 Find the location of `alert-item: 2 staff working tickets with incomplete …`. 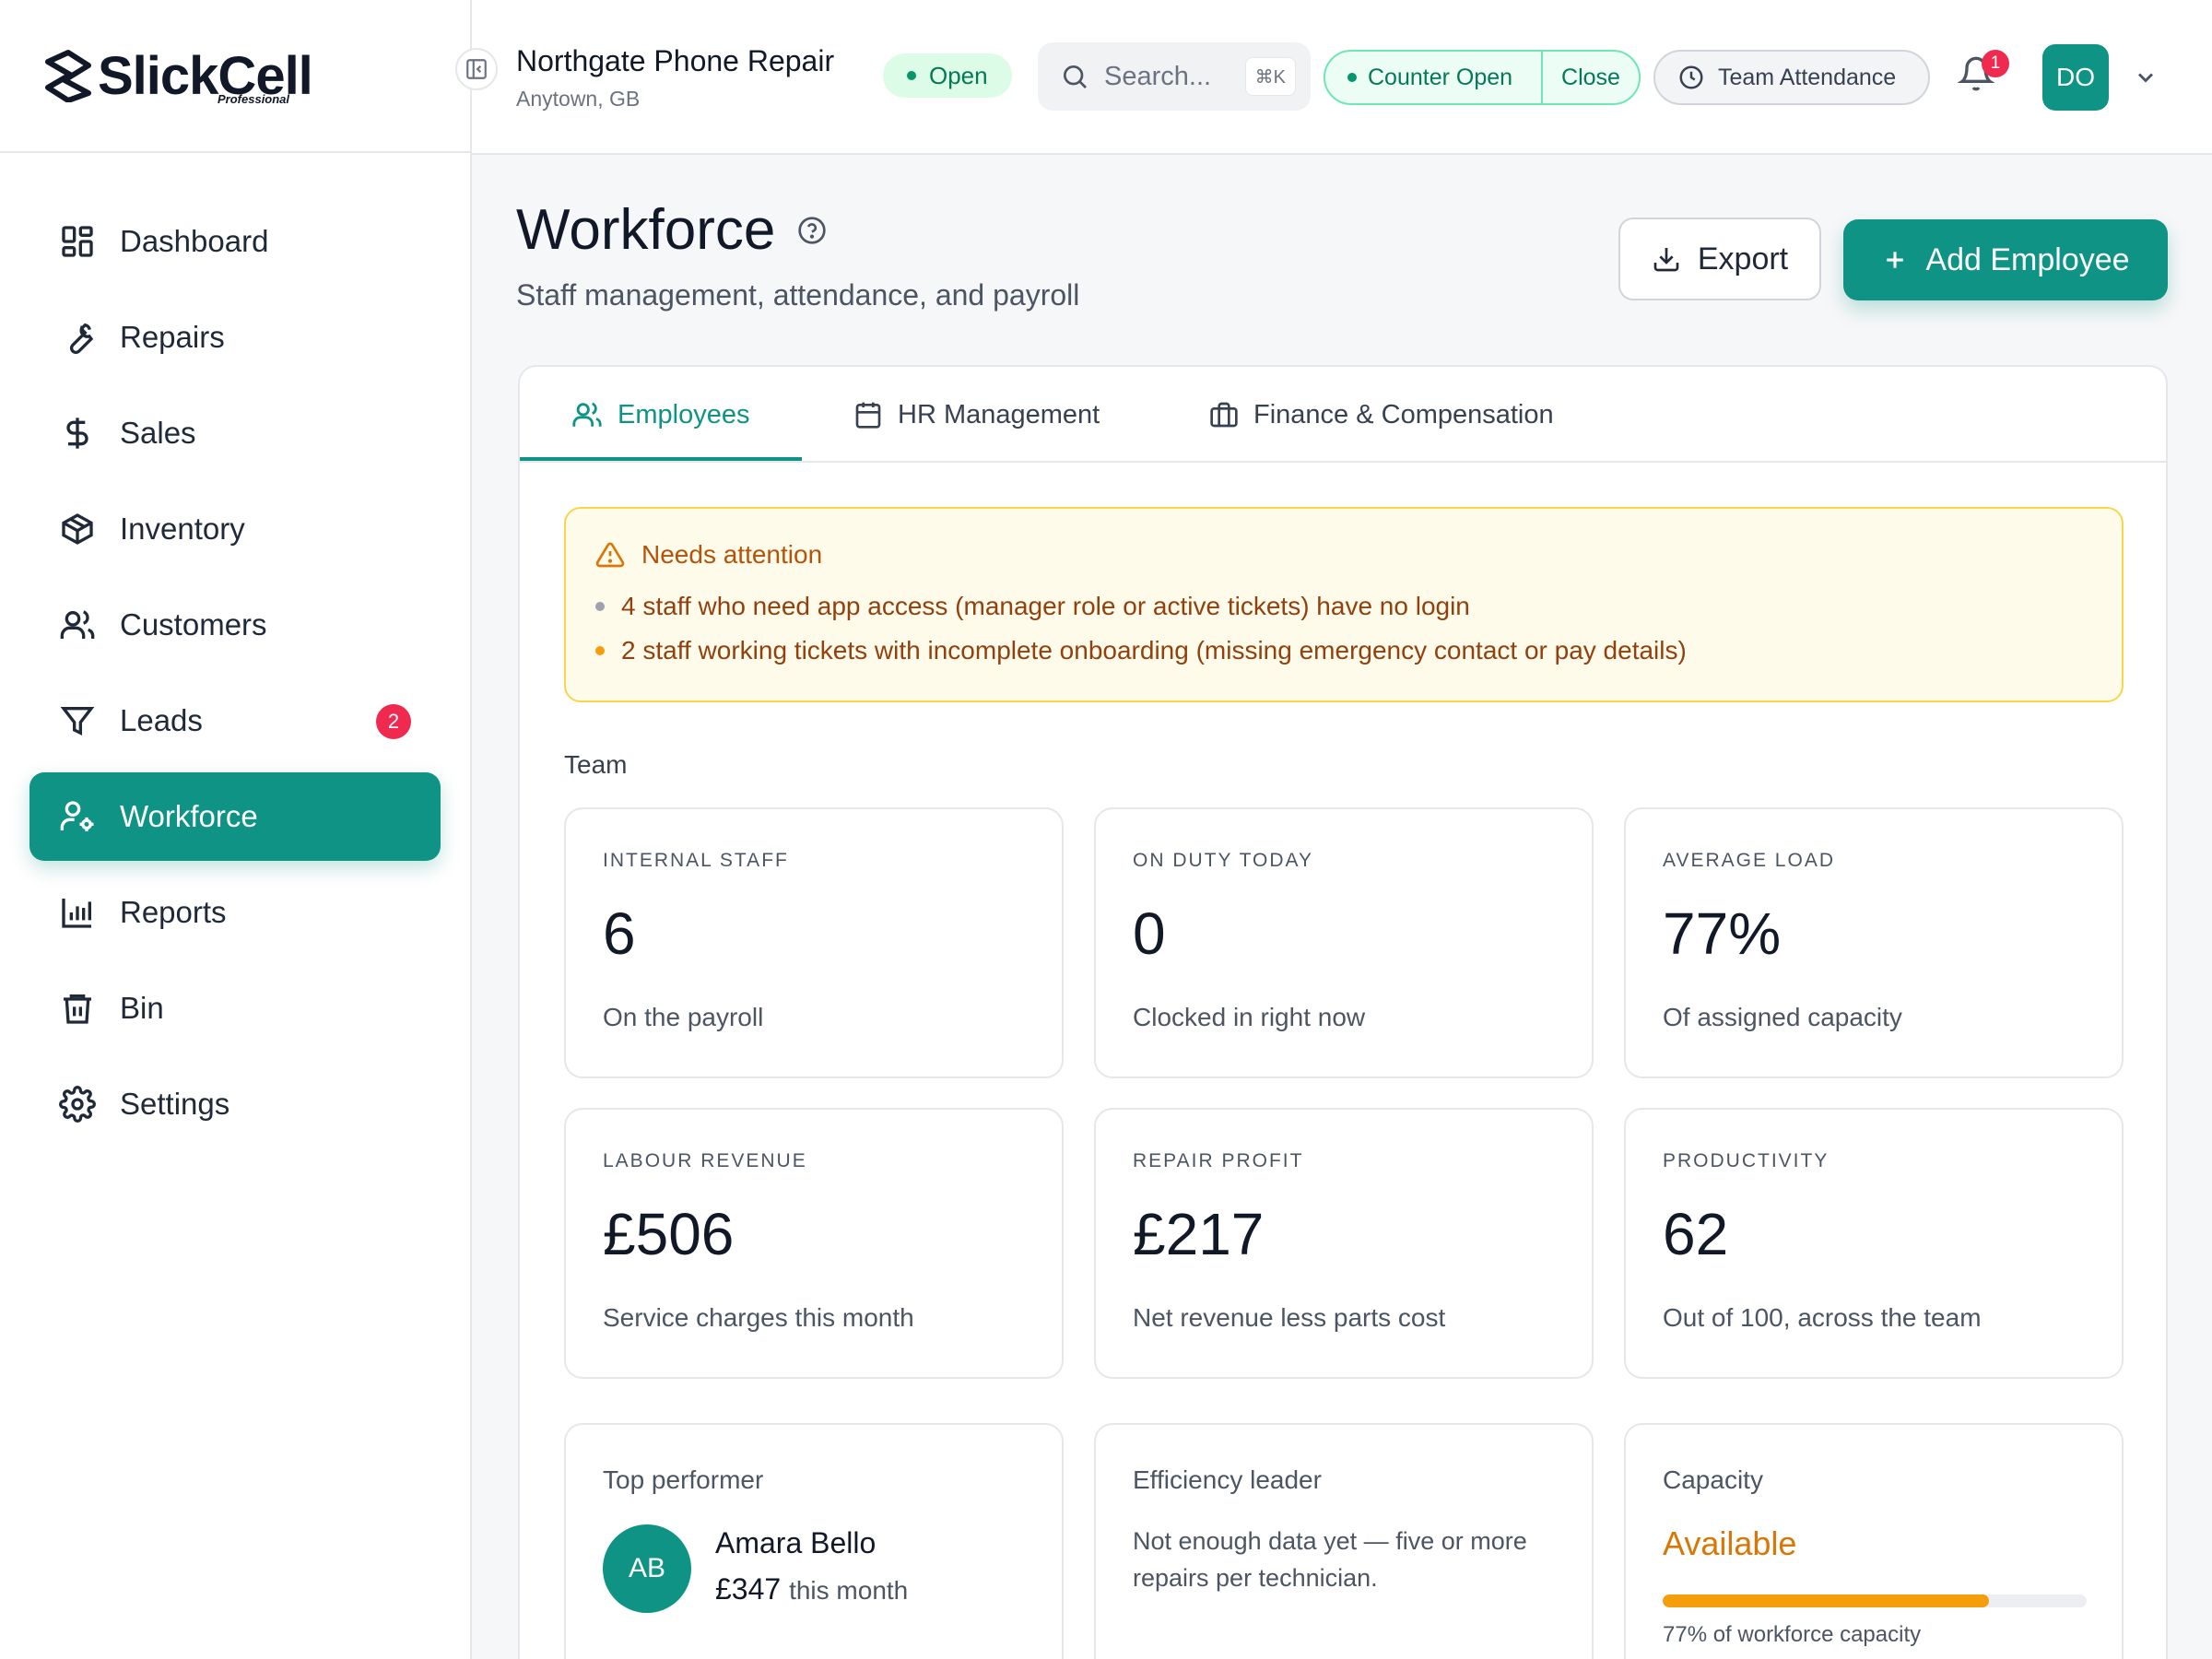

alert-item: 2 staff working tickets with incomplete … is located at coordinates (1141, 650).